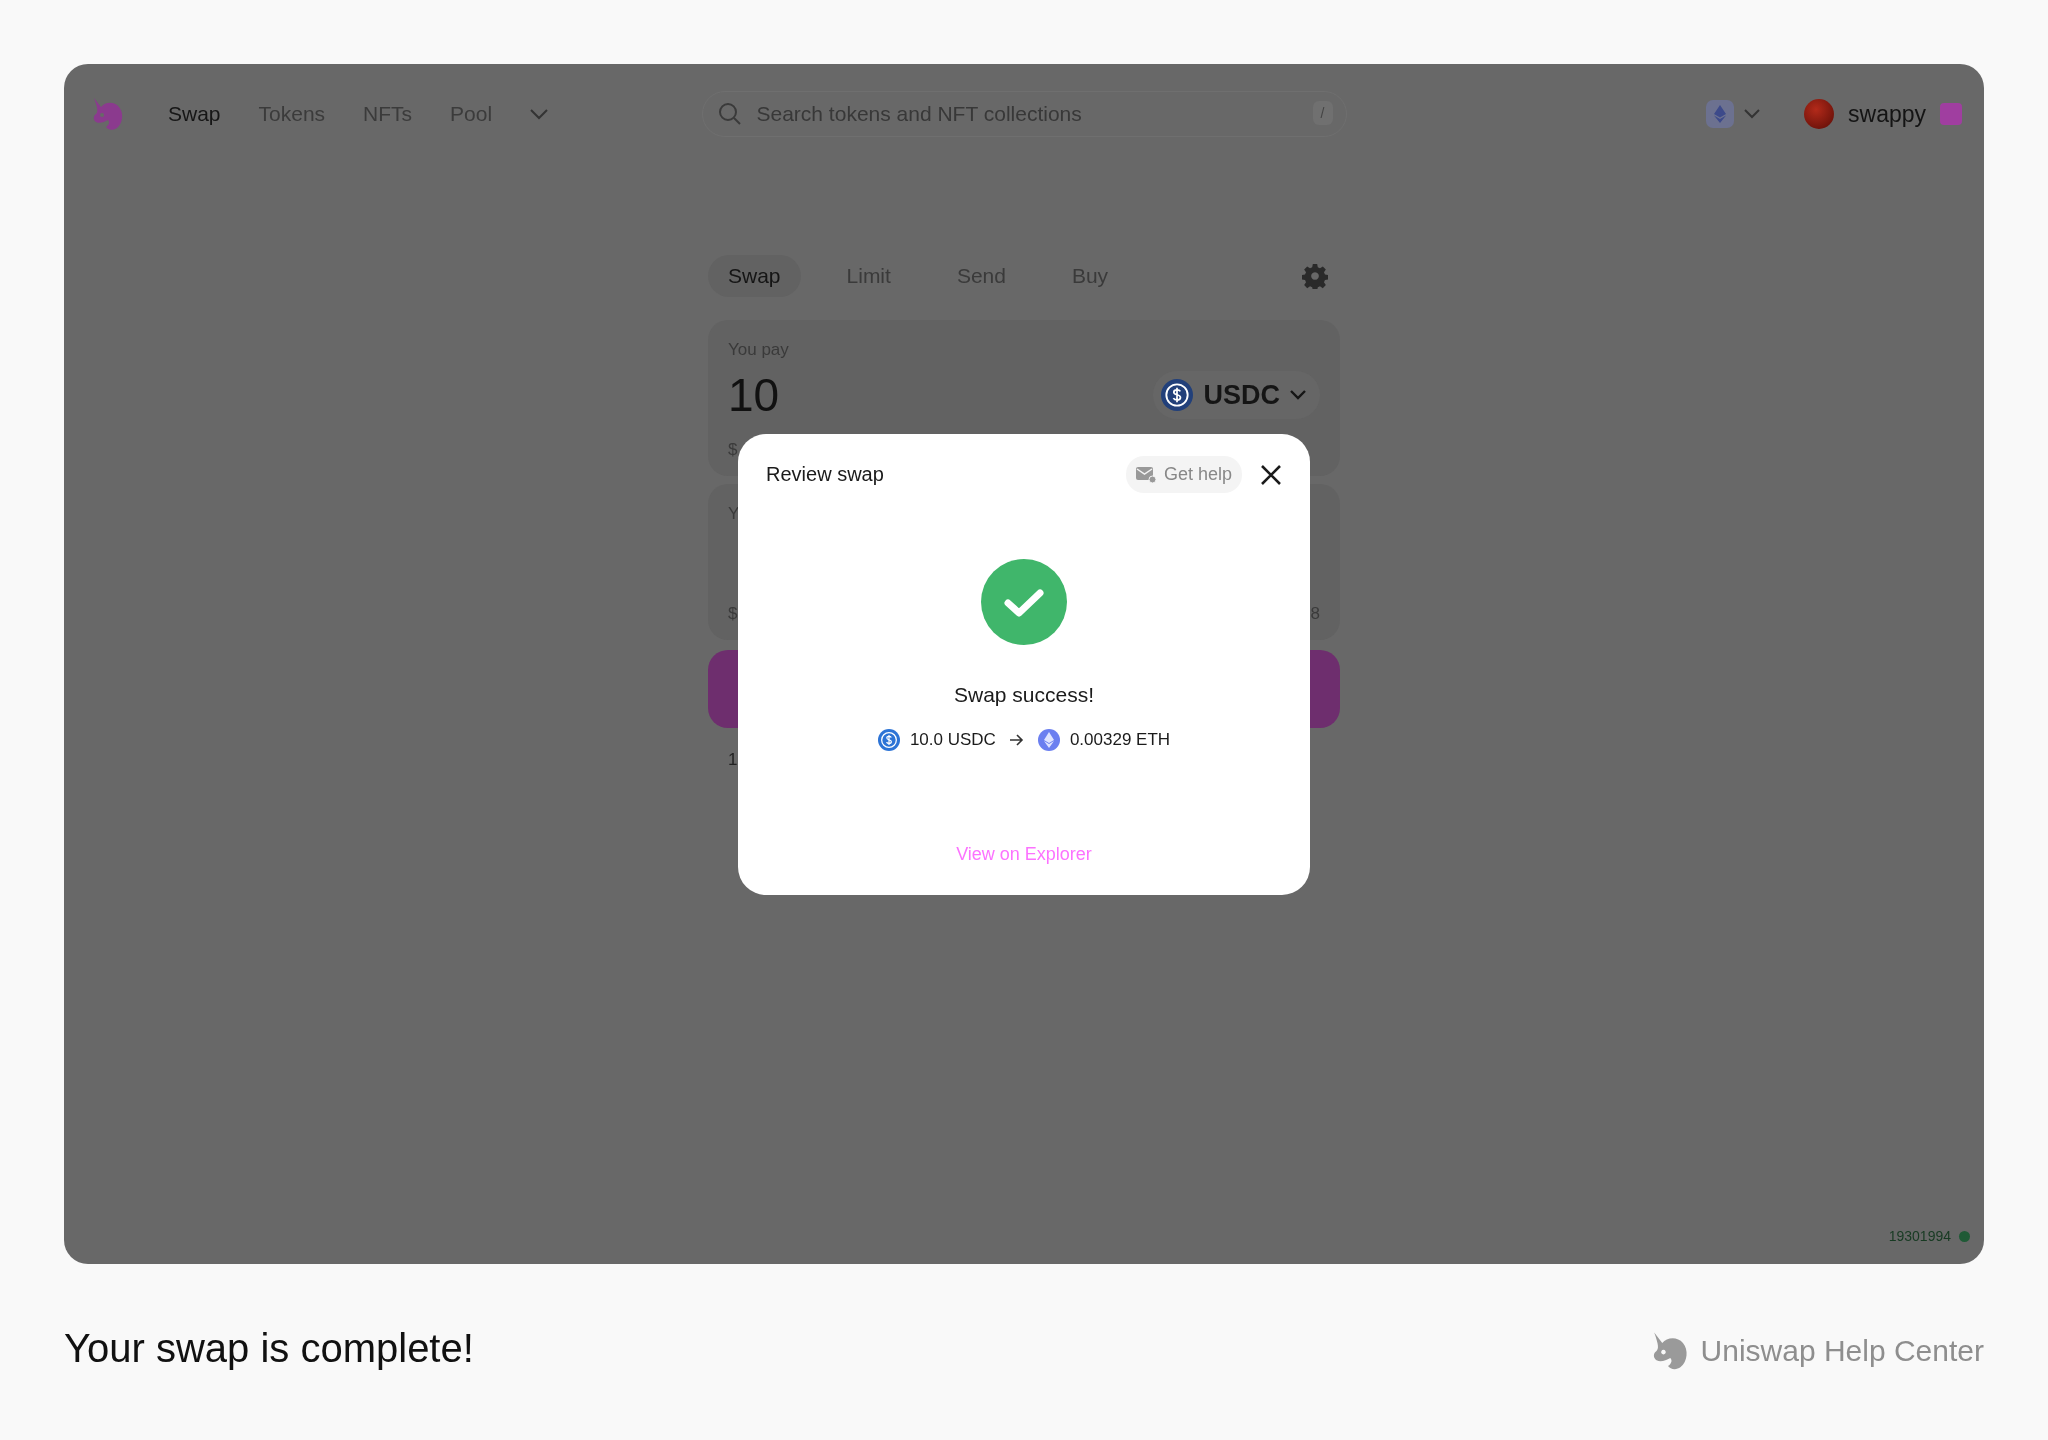 The width and height of the screenshot is (2048, 1440). Describe the element at coordinates (194, 114) in the screenshot. I see `nav-link: Swap` at that location.